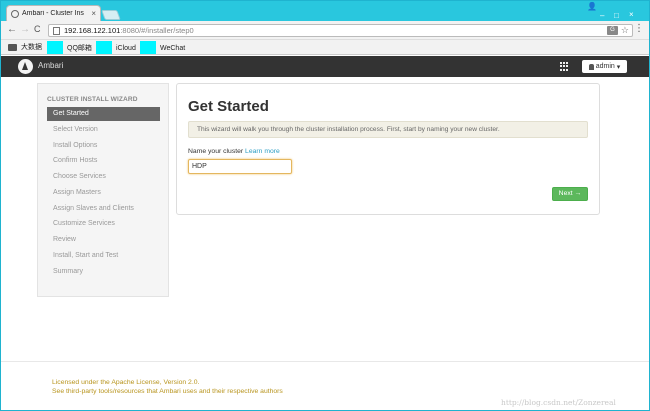  Describe the element at coordinates (564, 66) in the screenshot. I see `views-grid-icon` at that location.